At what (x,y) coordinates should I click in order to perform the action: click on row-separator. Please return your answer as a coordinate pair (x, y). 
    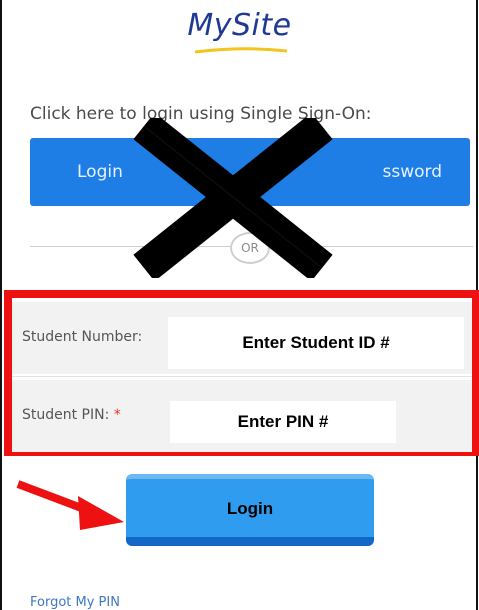
    Looking at the image, I should click on (242, 376).